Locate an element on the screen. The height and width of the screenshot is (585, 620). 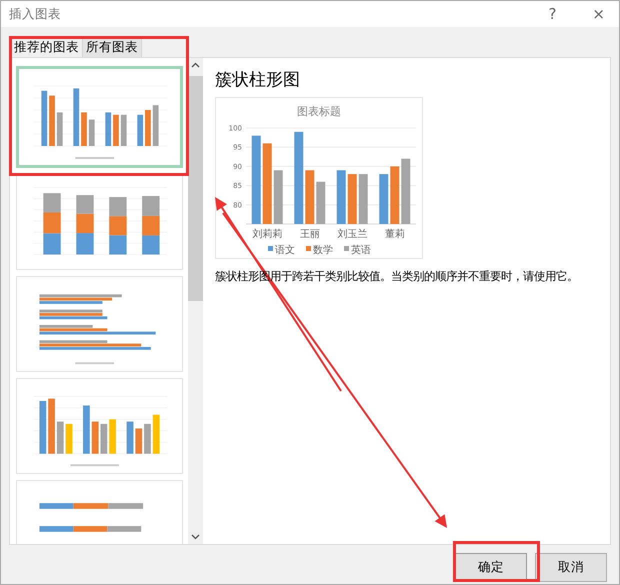
legend-label: 英语 is located at coordinates (361, 250).